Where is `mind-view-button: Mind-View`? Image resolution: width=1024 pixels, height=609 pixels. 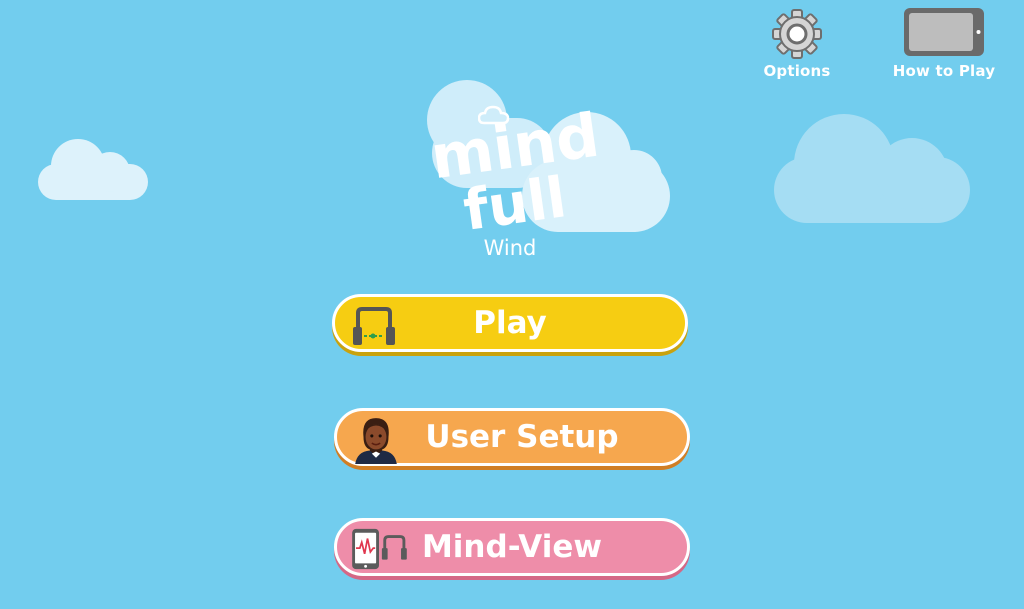
mind-view-button: Mind-View is located at coordinates (512, 547).